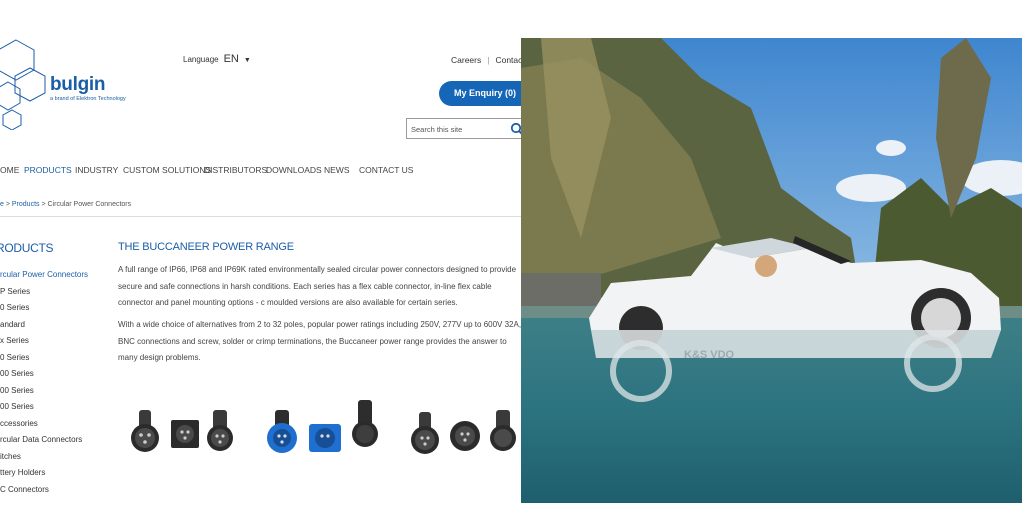  I want to click on nav-item-distributors: DISTRIBUTORS, so click(235, 170).